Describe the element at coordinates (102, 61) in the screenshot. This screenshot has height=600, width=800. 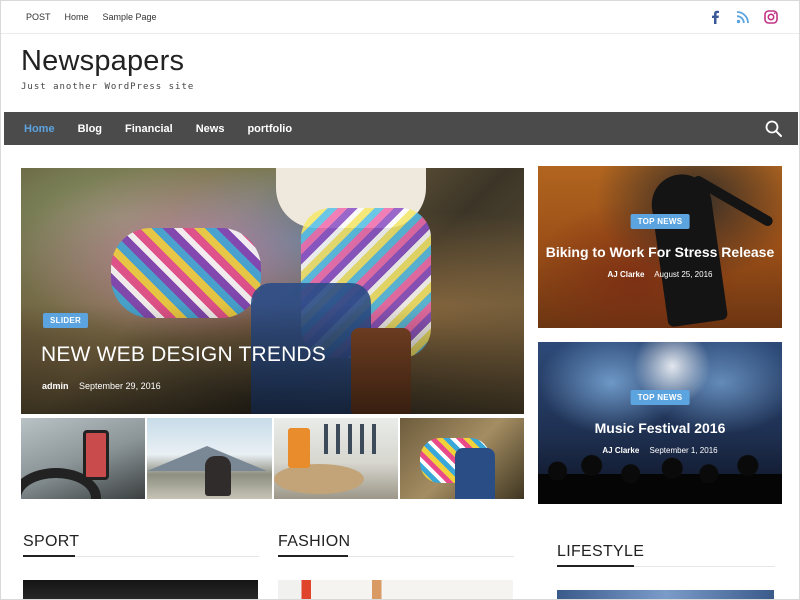
I see `site-title: Newspapers` at that location.